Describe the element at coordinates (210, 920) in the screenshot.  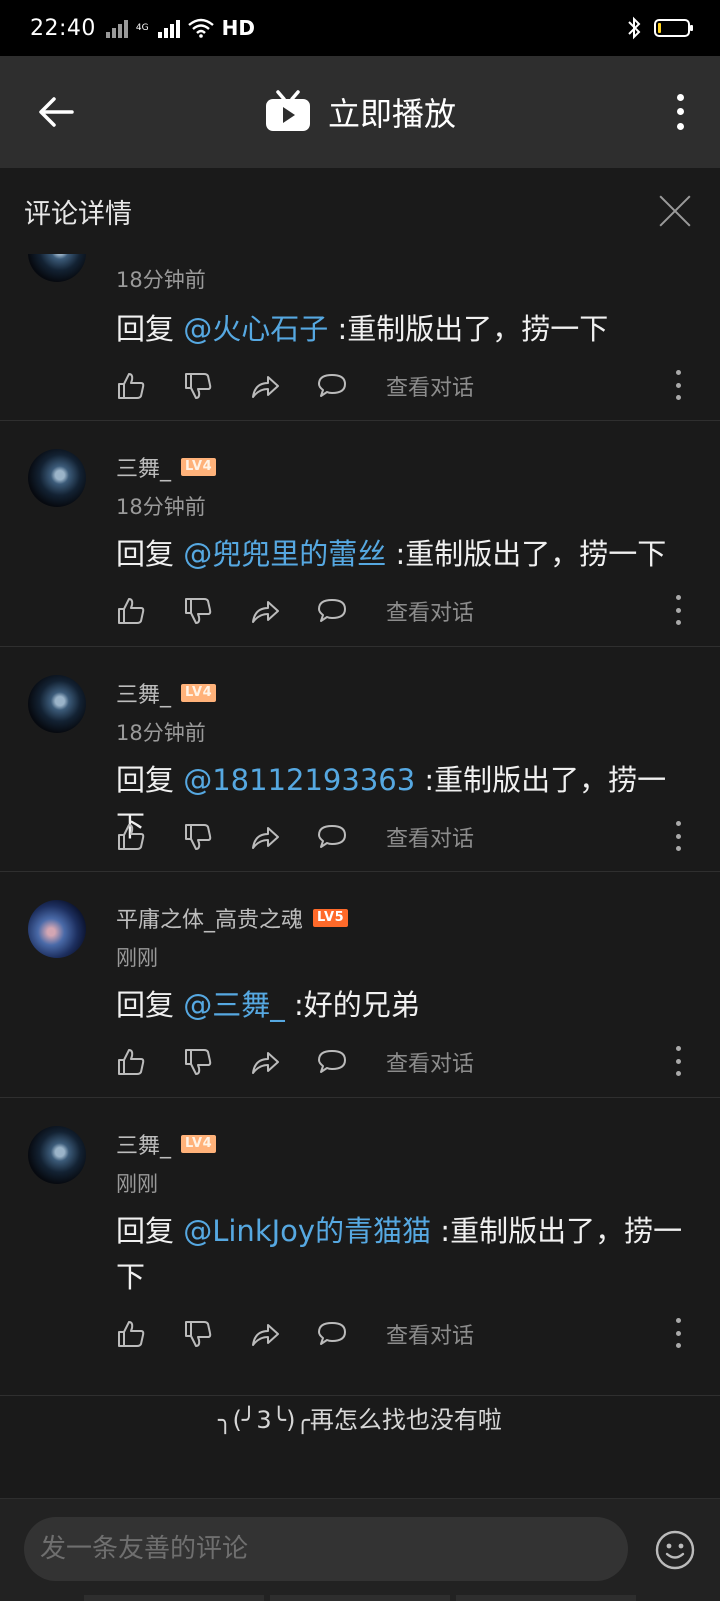
I see `username-text: 平庸之体_高贵之魂` at that location.